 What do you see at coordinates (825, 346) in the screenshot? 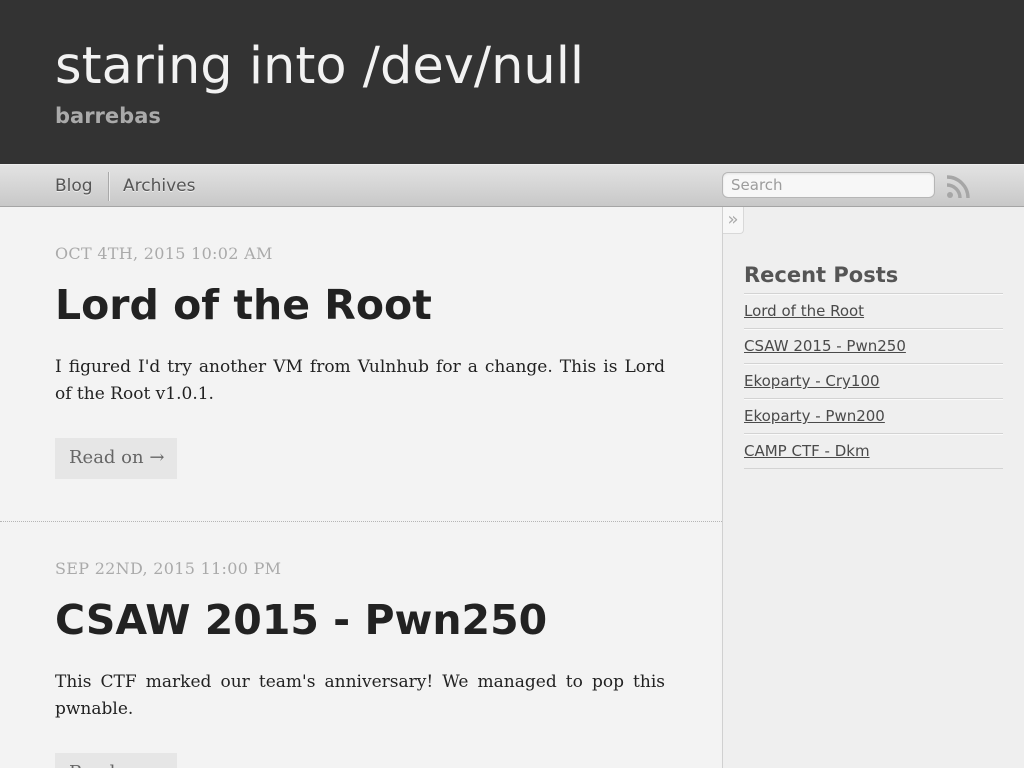
I see `recent-post-link: CSAW 2015 - Pwn250` at bounding box center [825, 346].